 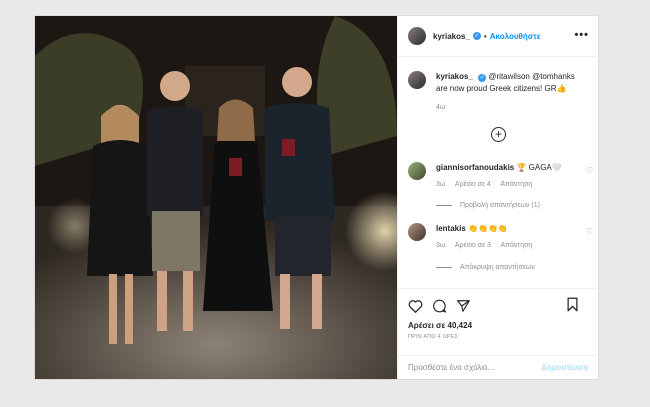 I want to click on comment-text: 👏👏👏👏, so click(x=488, y=228).